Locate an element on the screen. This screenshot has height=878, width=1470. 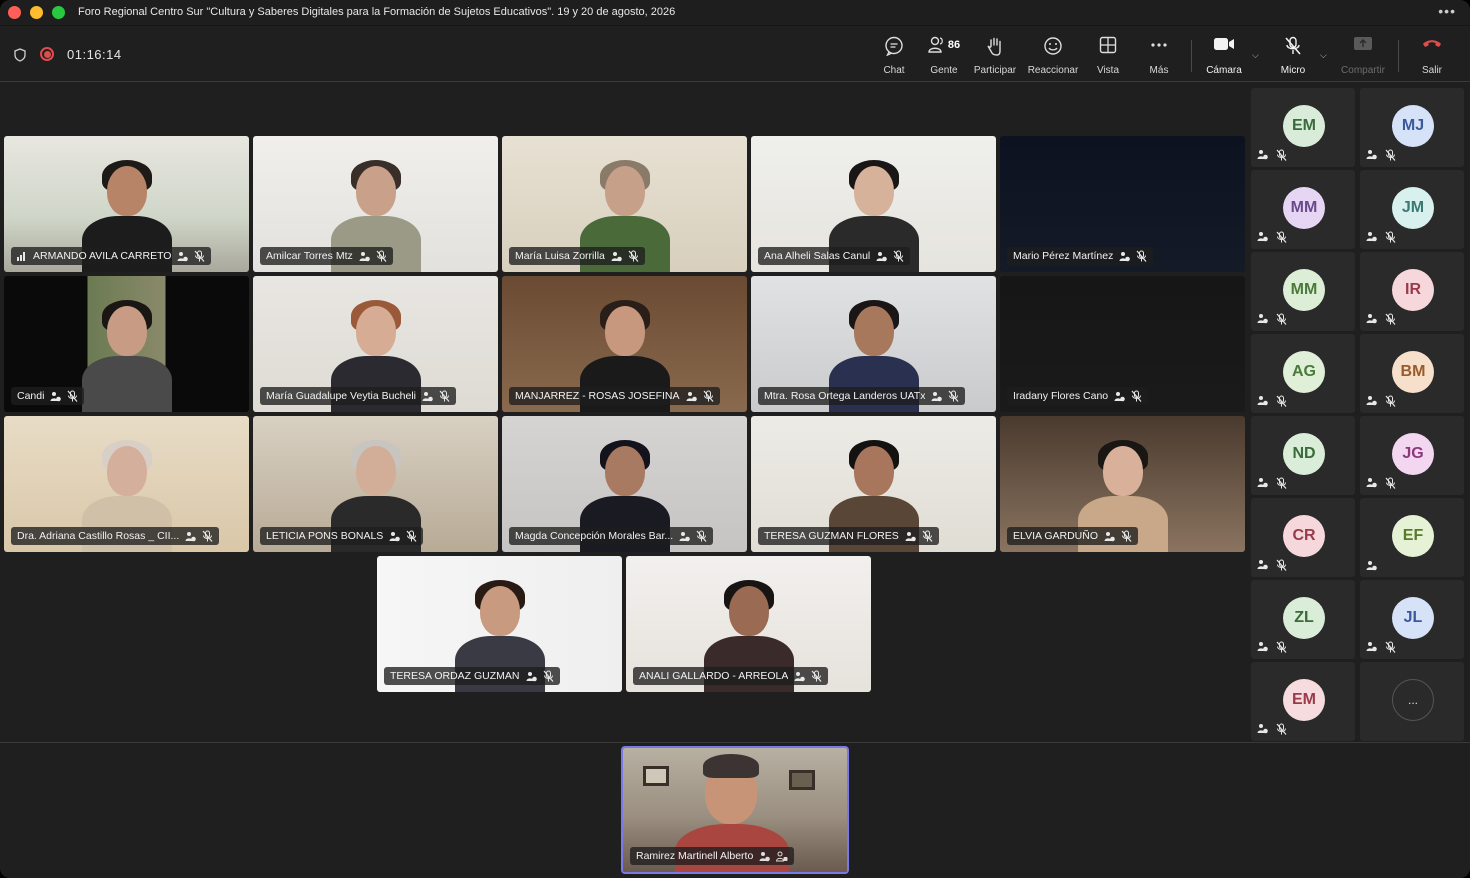
participant-avatar-tile: CR is located at coordinates (1303, 537).